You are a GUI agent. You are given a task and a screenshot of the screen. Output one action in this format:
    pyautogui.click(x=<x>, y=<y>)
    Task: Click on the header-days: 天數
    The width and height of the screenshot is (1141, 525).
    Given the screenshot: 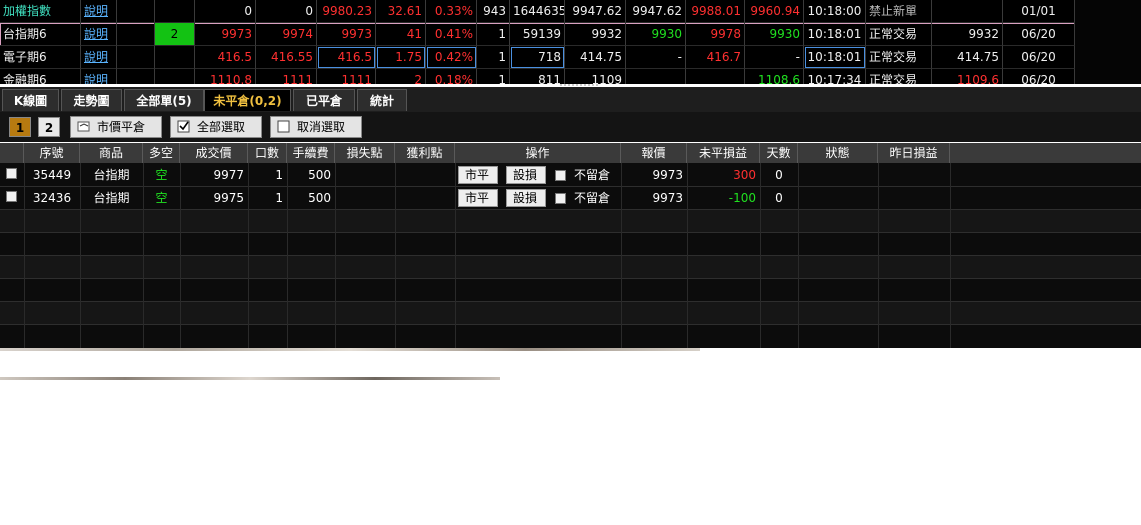 What is the action you would take?
    pyautogui.click(x=779, y=153)
    